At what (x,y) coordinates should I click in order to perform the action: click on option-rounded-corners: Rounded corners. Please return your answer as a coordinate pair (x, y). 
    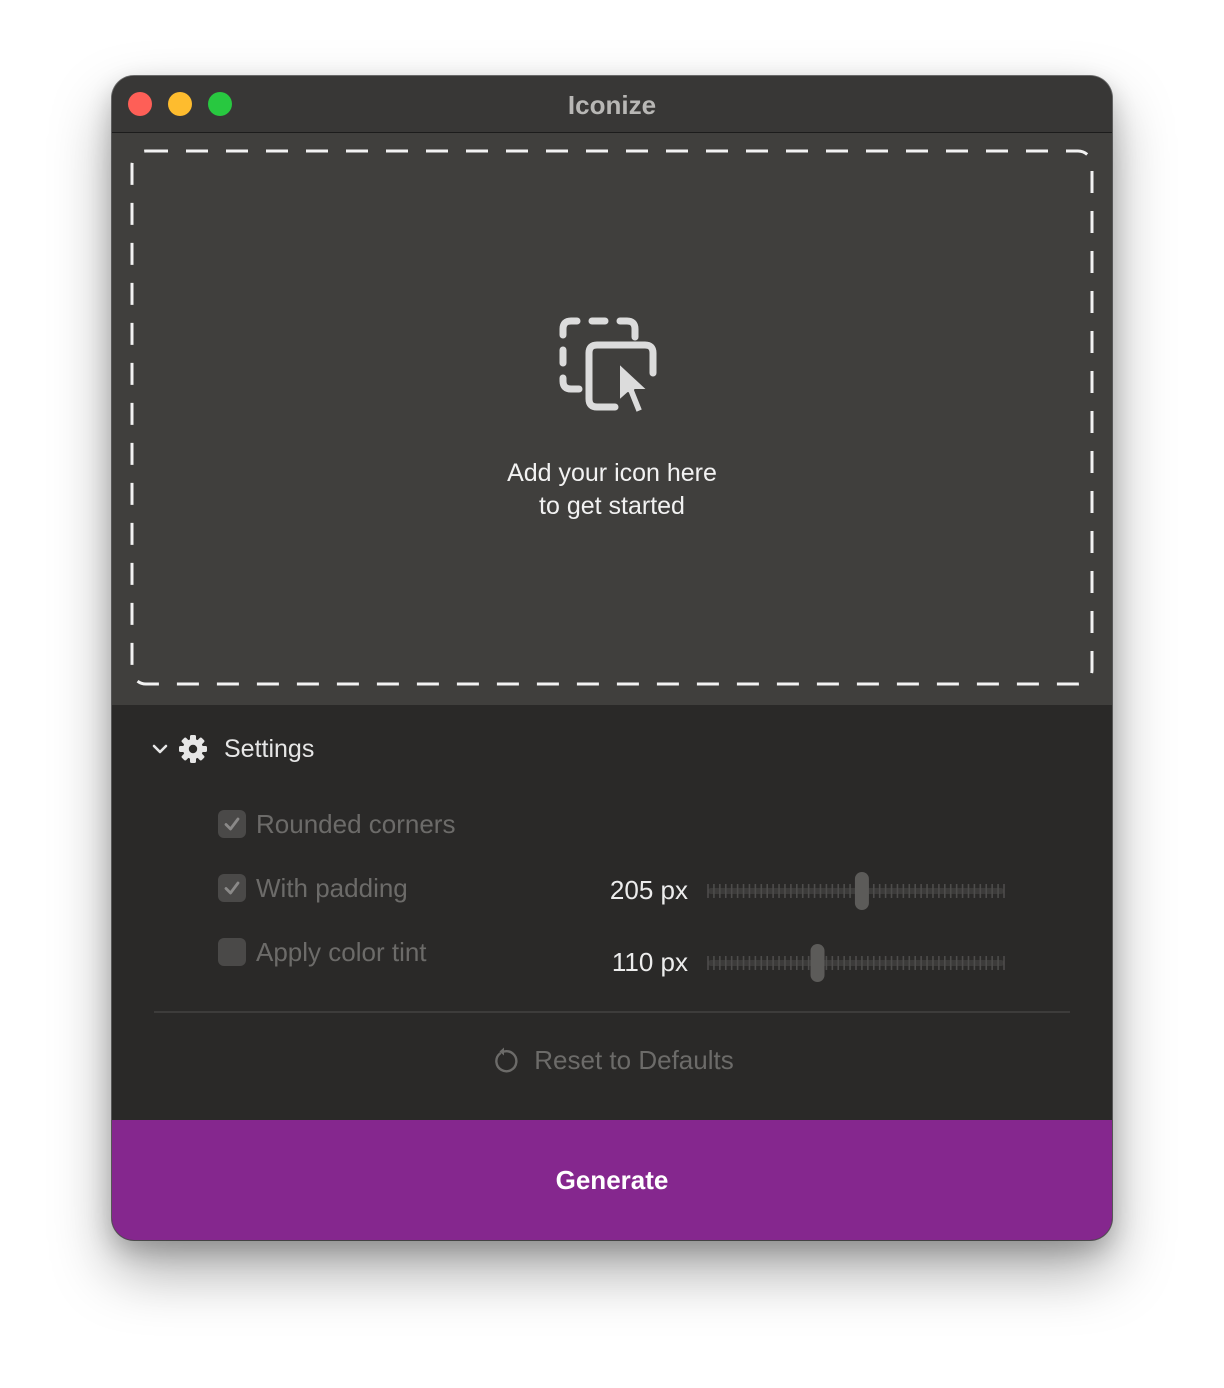
    Looking at the image, I should click on (336, 824).